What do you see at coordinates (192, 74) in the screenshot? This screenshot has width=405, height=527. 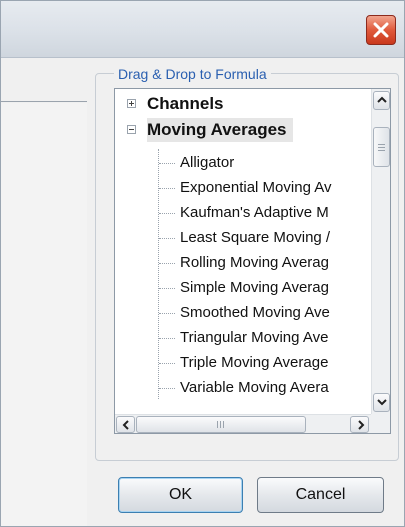 I see `groupbox-legend: Drag & Drop to Formula` at bounding box center [192, 74].